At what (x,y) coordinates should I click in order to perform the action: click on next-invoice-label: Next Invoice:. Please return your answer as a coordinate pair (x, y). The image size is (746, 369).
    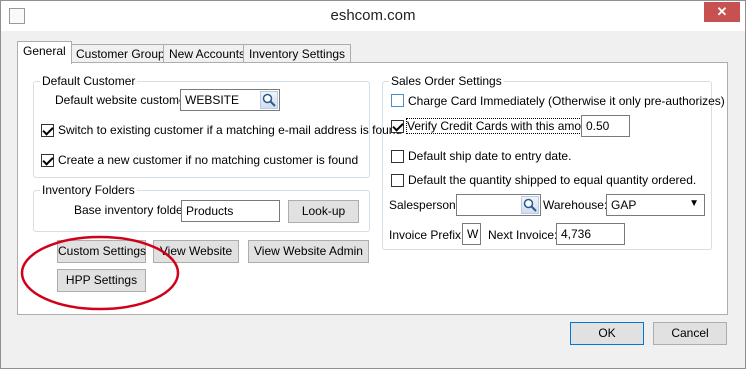
    Looking at the image, I should click on (523, 235).